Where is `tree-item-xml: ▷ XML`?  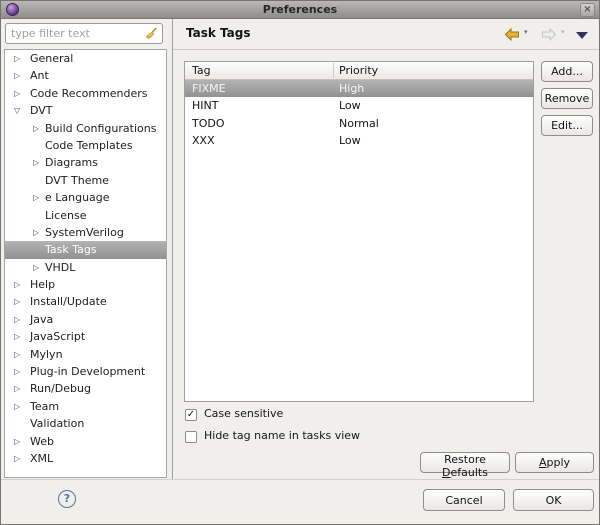 tree-item-xml: ▷ XML is located at coordinates (85, 458).